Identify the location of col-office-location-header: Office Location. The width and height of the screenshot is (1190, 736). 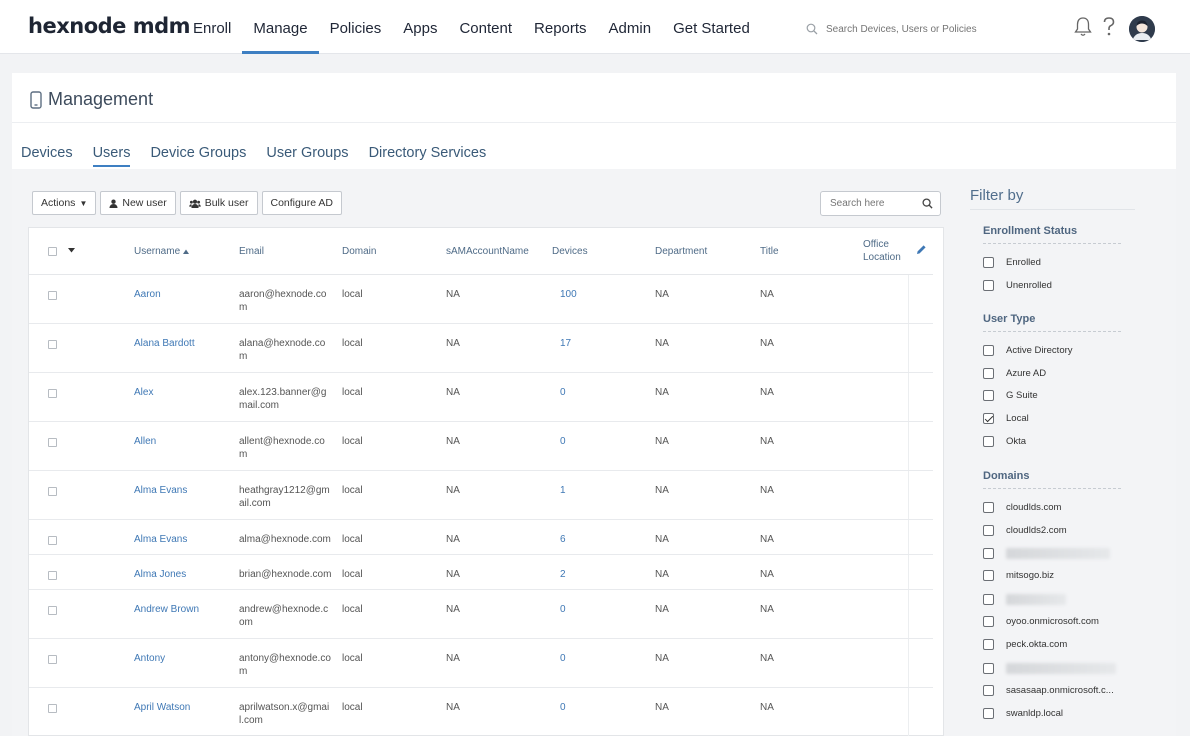
(884, 251).